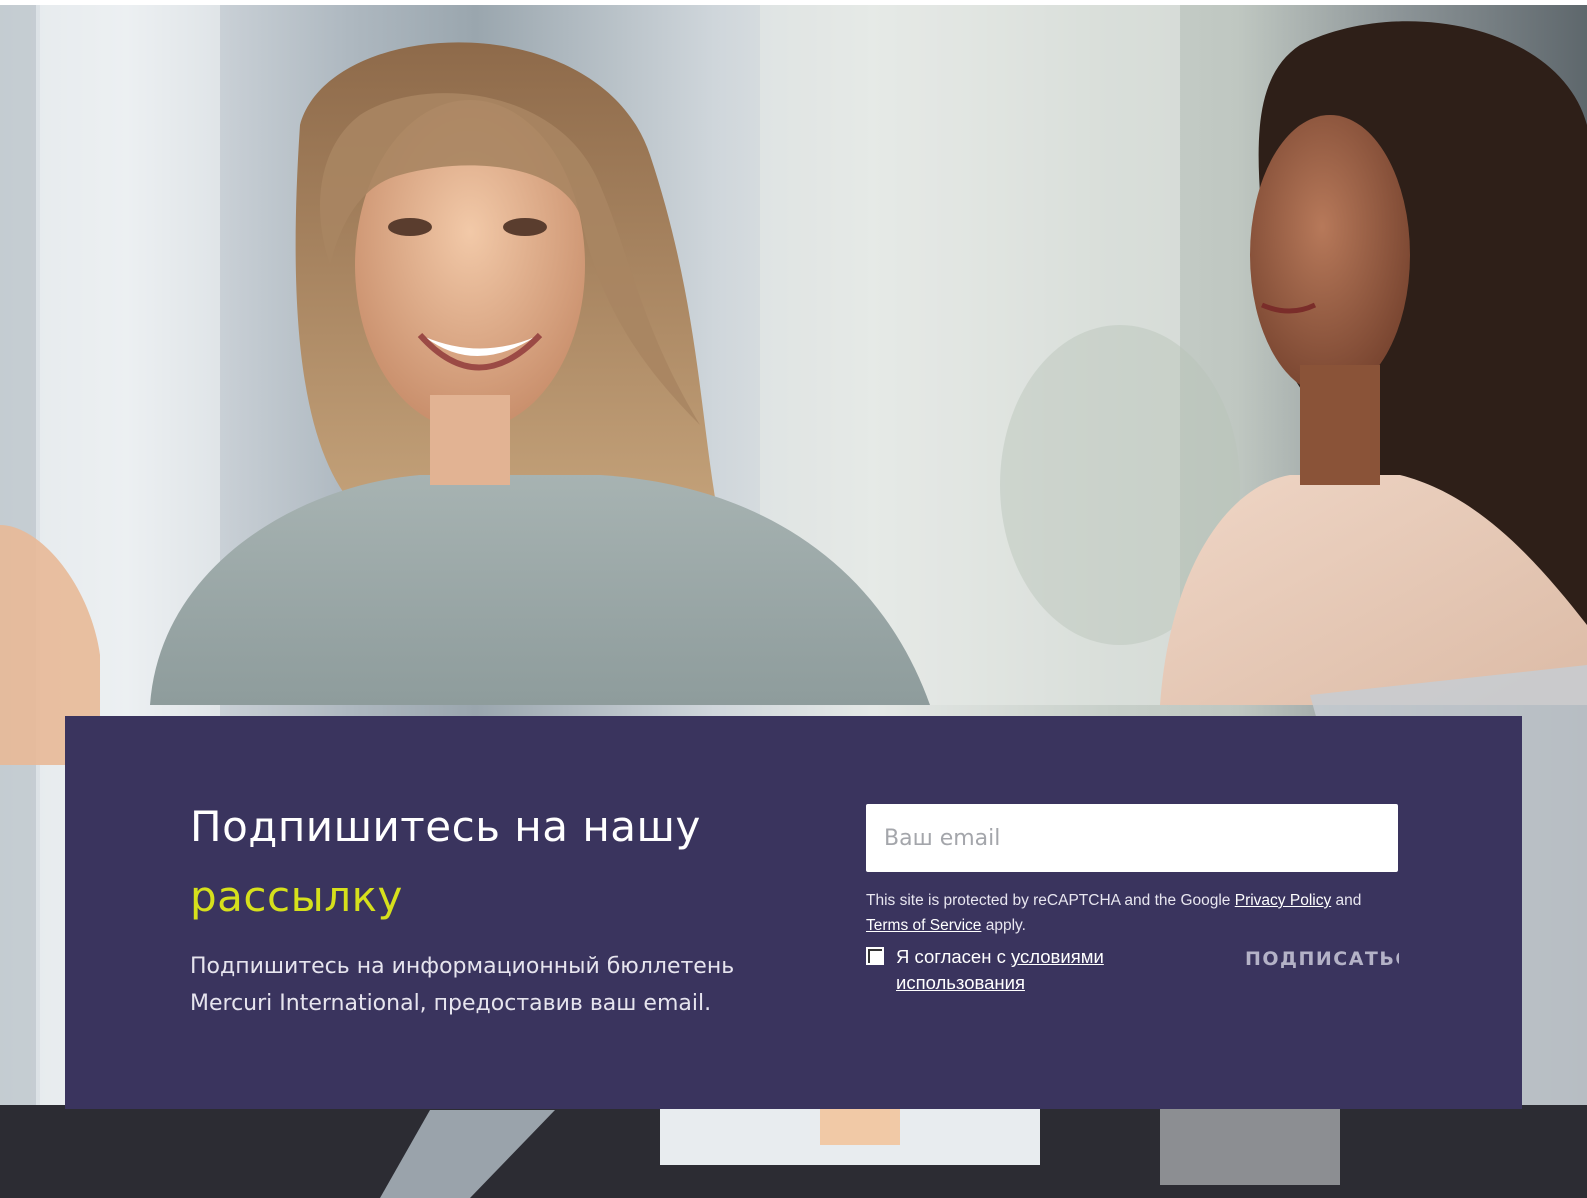 The height and width of the screenshot is (1198, 1587). What do you see at coordinates (470, 862) in the screenshot?
I see `signup-headline: Подпишитесь на нашу рассылку` at bounding box center [470, 862].